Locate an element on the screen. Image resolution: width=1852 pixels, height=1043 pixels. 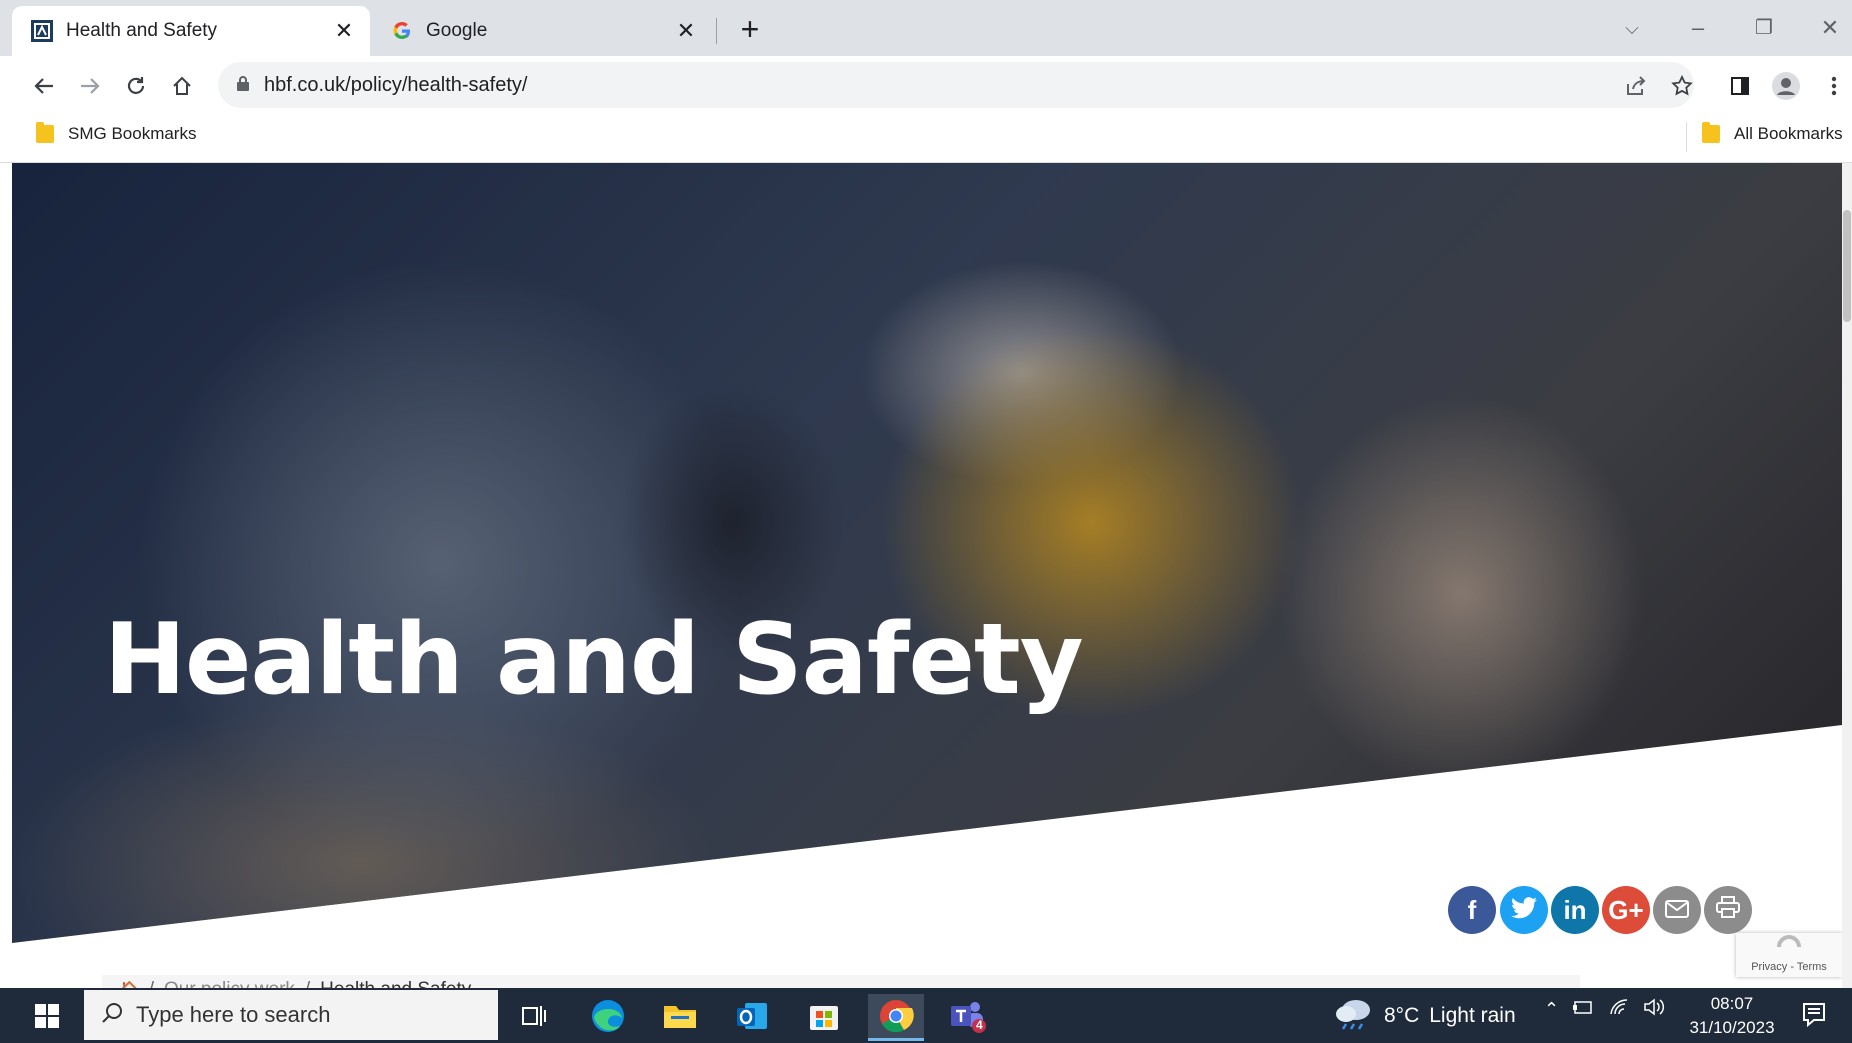
hbf-icon is located at coordinates (42, 31).